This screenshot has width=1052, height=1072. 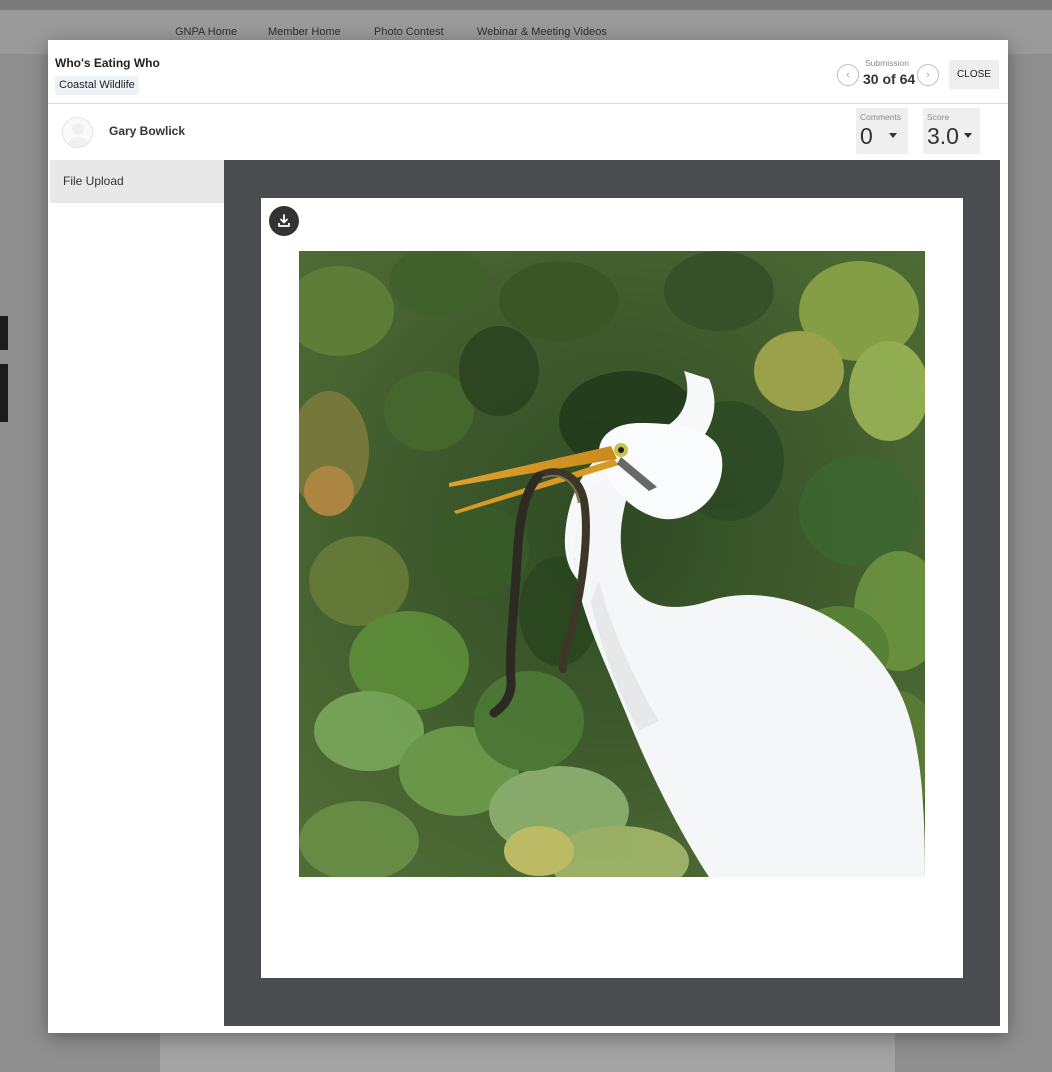 What do you see at coordinates (527, 1051) in the screenshot?
I see `site-page-body` at bounding box center [527, 1051].